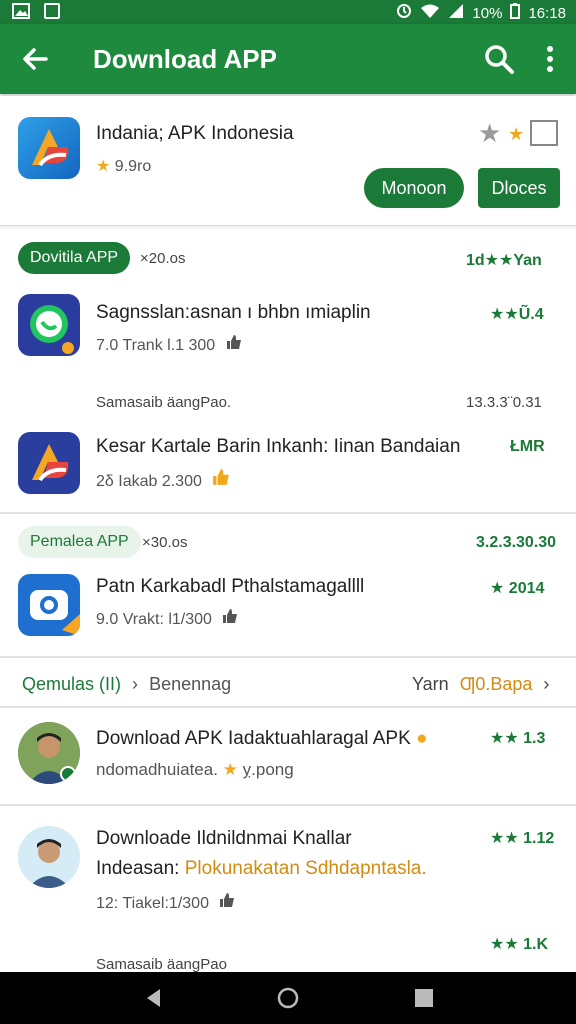 Image resolution: width=576 pixels, height=1024 pixels. I want to click on app-rating: ★★Ũ.4, so click(517, 314).